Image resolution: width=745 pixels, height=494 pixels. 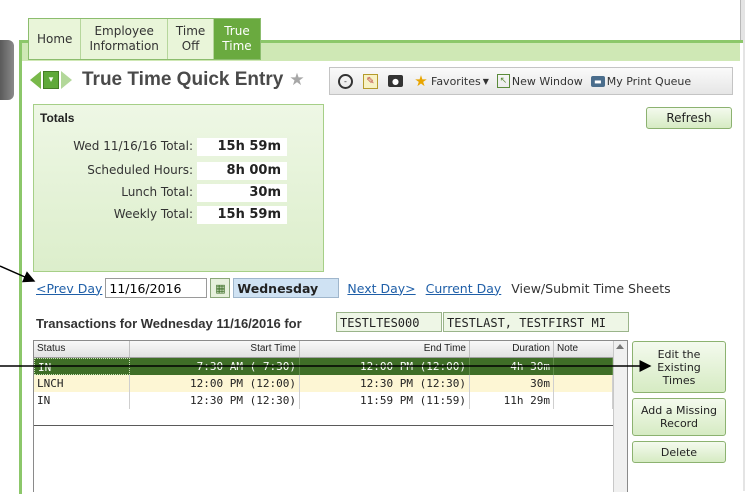 I want to click on print-queue-button: ▬ My Print Queue, so click(x=641, y=81).